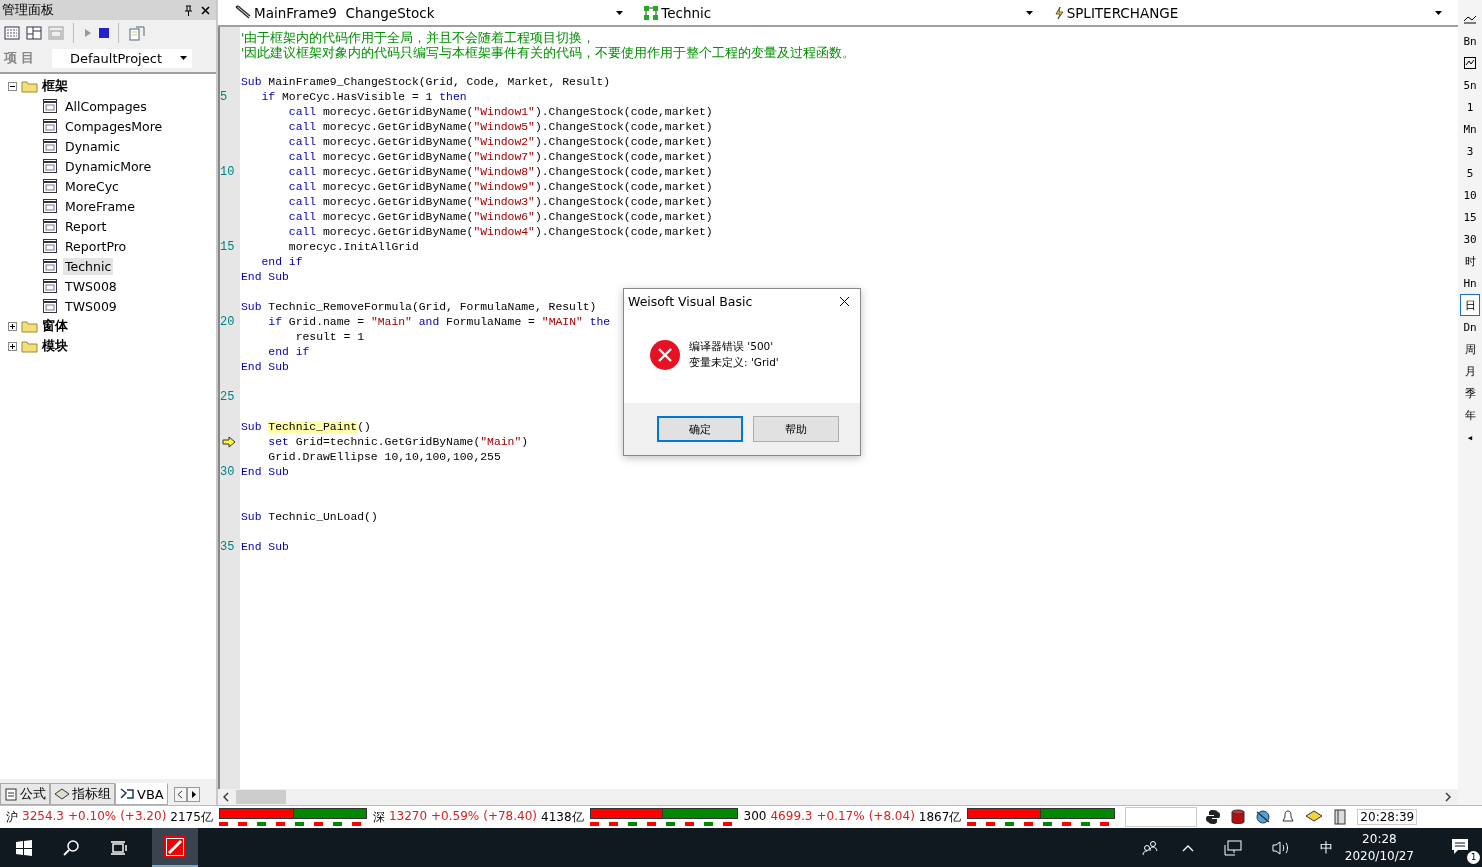  Describe the element at coordinates (1470, 173) in the screenshot. I see `period-button: 5` at that location.